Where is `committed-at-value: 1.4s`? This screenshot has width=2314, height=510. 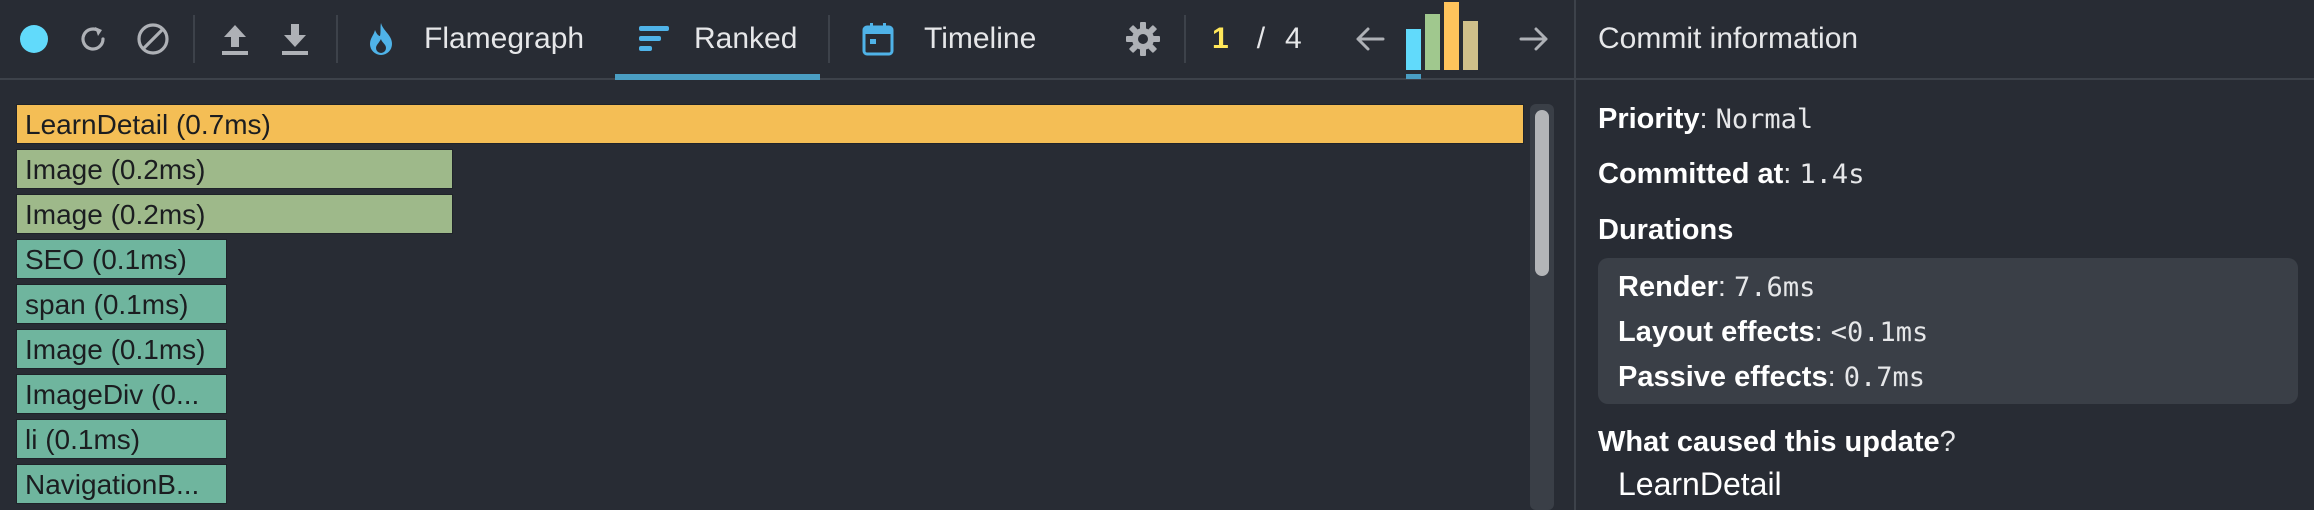
committed-at-value: 1.4s is located at coordinates (1832, 174).